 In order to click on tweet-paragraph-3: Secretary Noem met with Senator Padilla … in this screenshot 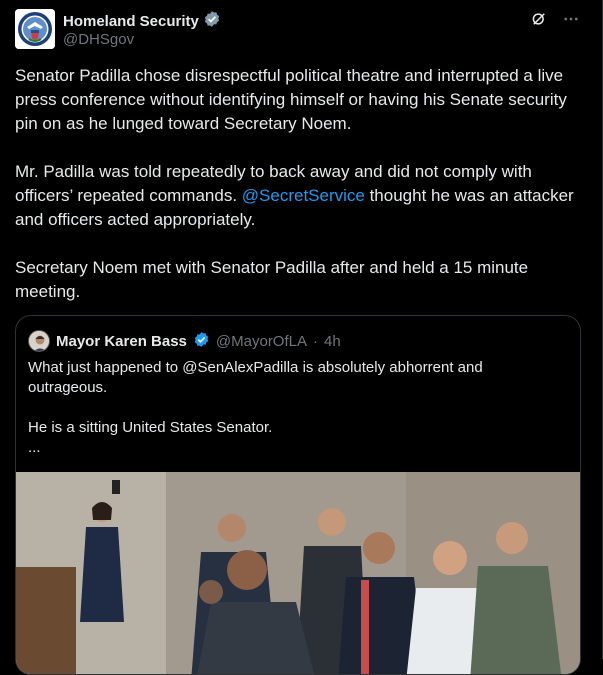, I will do `click(272, 279)`.